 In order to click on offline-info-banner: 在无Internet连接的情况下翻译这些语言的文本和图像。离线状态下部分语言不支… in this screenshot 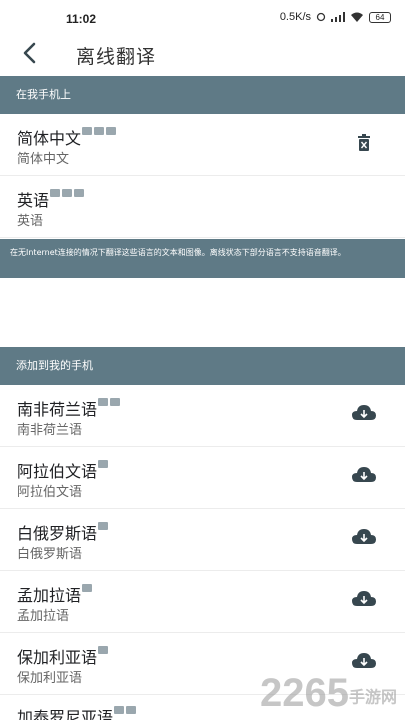, I will do `click(202, 258)`.